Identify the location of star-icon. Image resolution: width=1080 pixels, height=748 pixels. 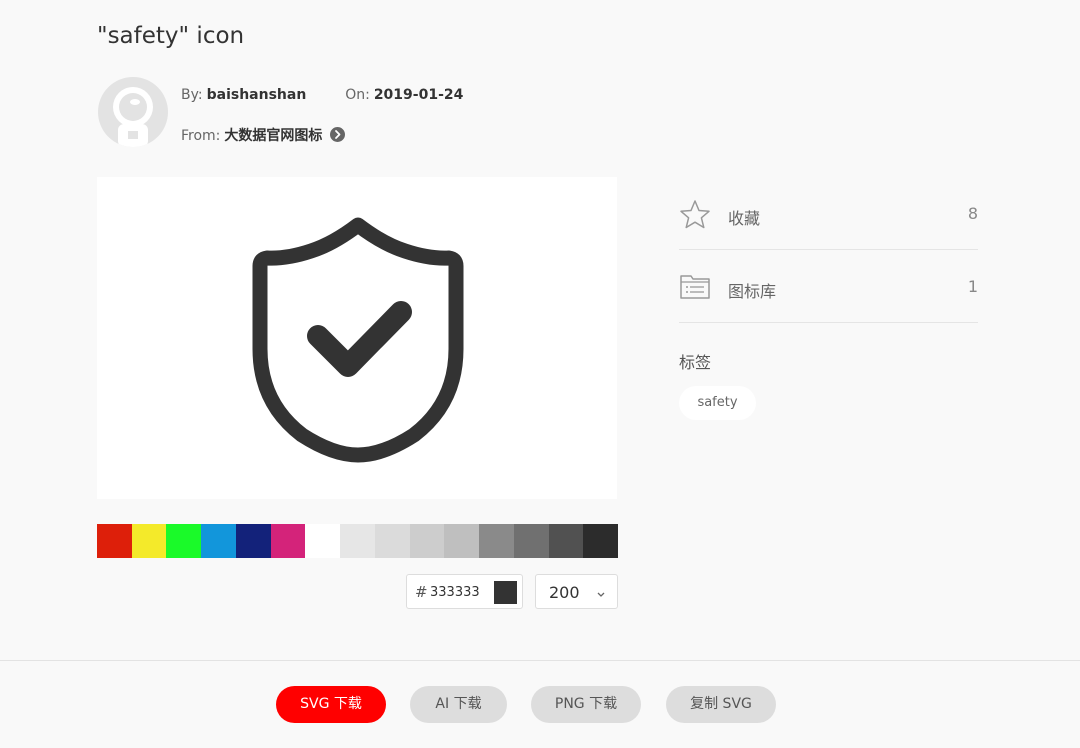
(695, 216).